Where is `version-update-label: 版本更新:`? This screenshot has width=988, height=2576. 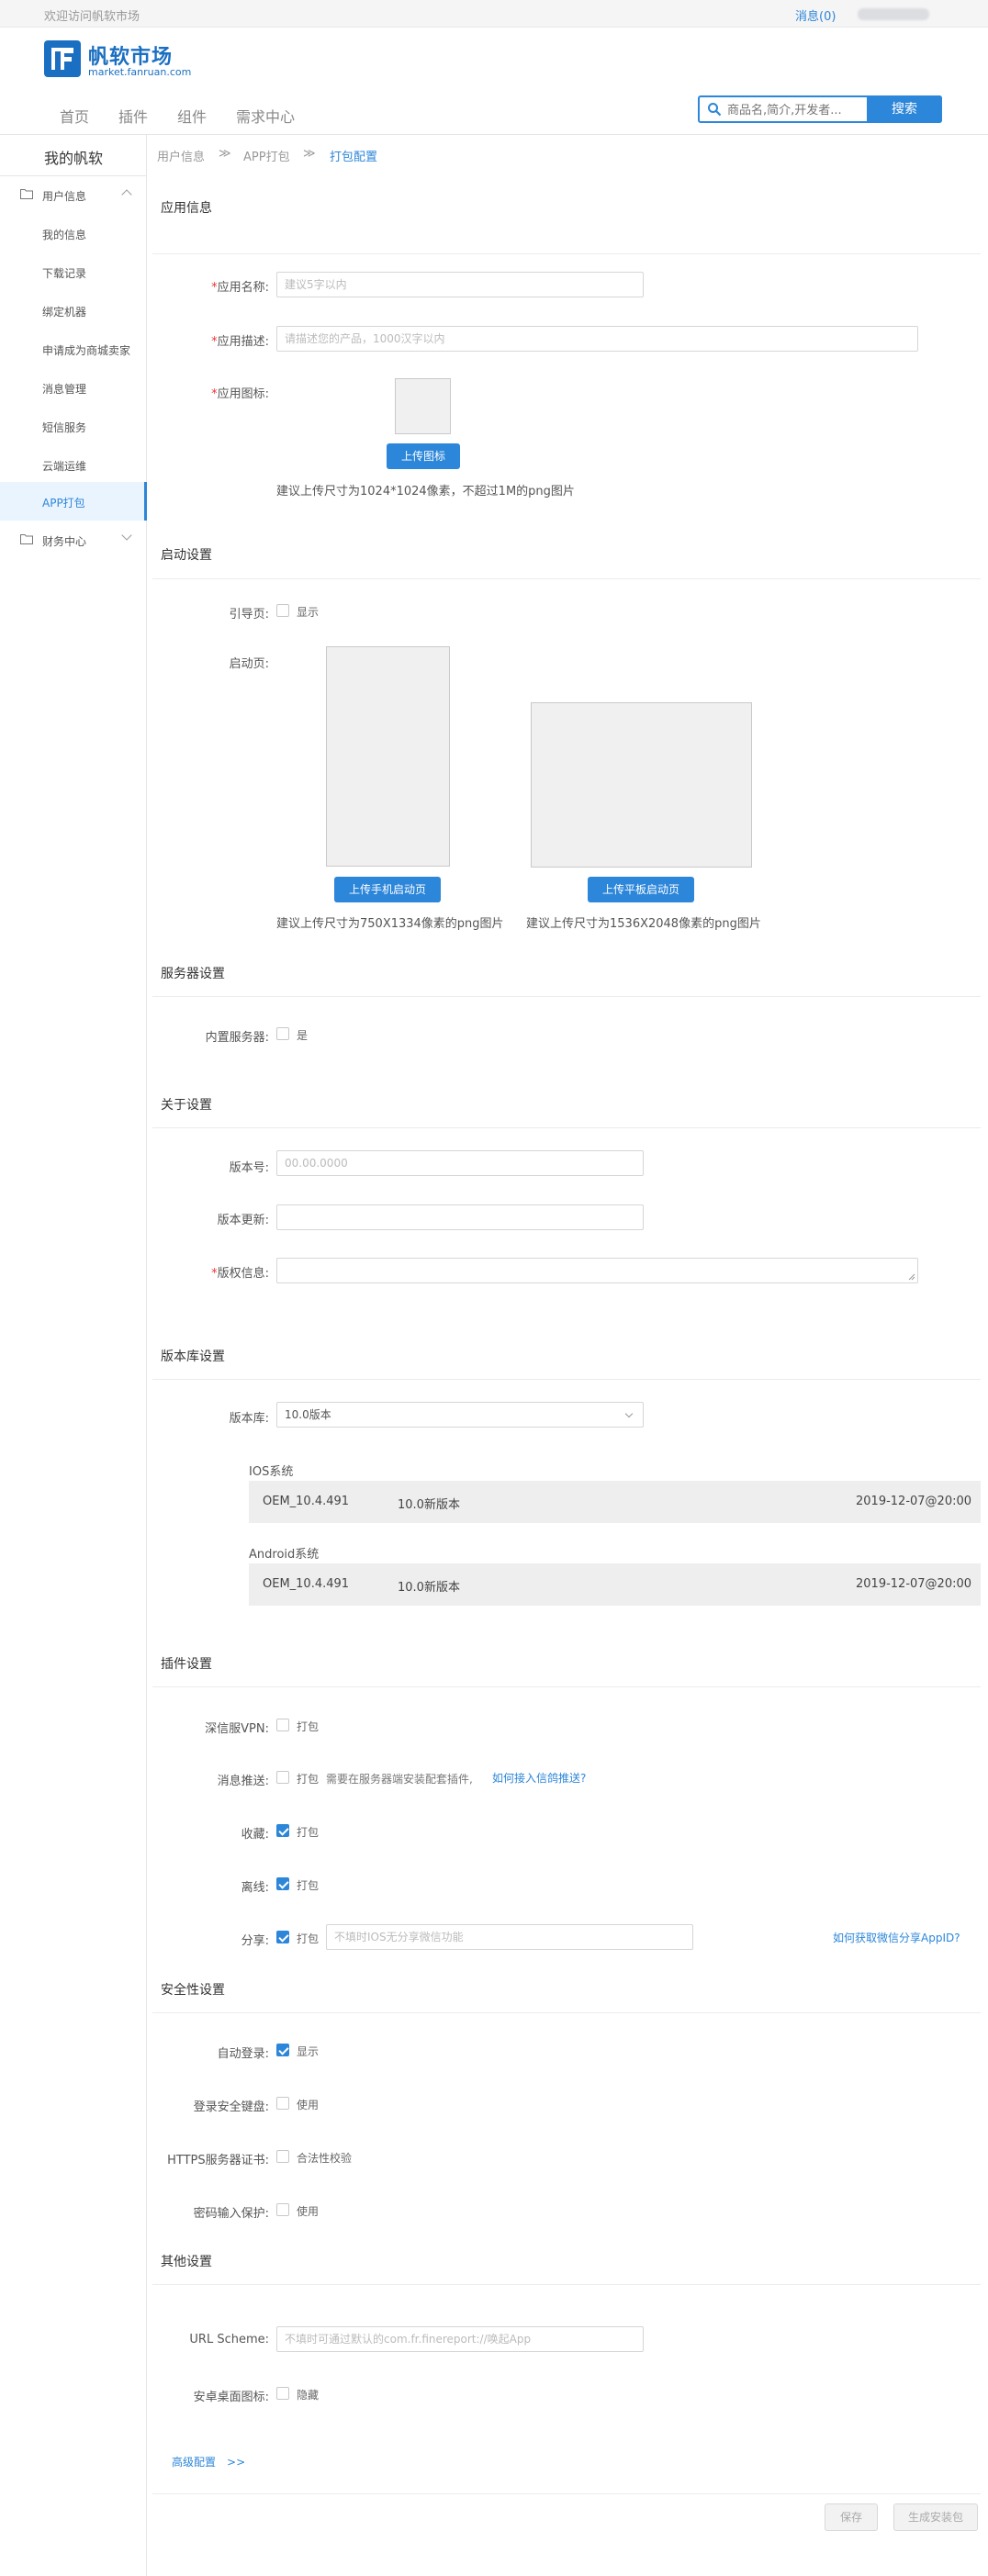
version-update-label: 版本更新: is located at coordinates (243, 1220).